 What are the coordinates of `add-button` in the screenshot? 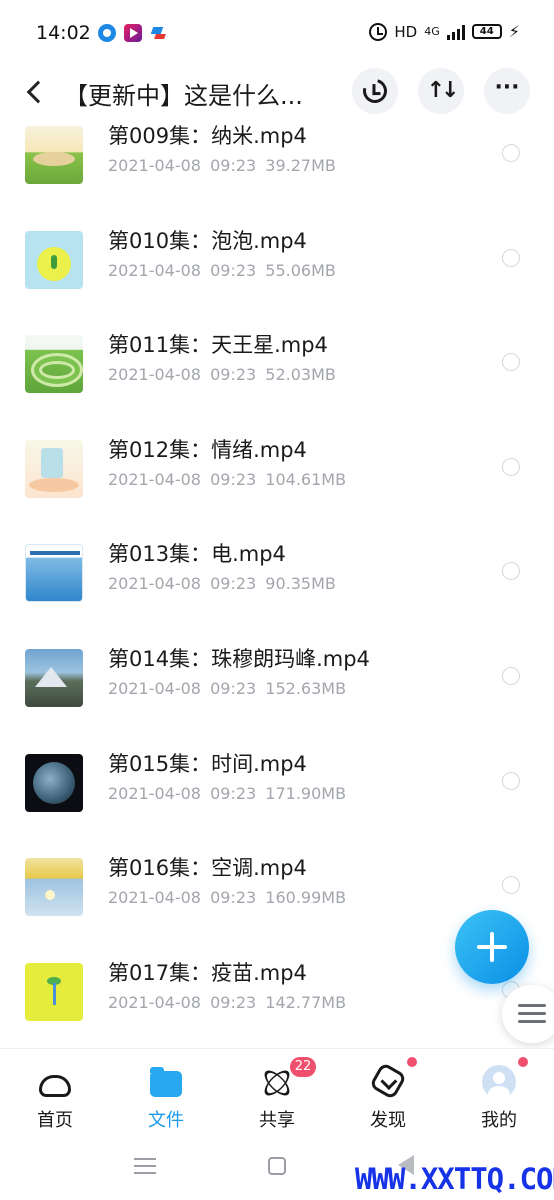 It's located at (492, 947).